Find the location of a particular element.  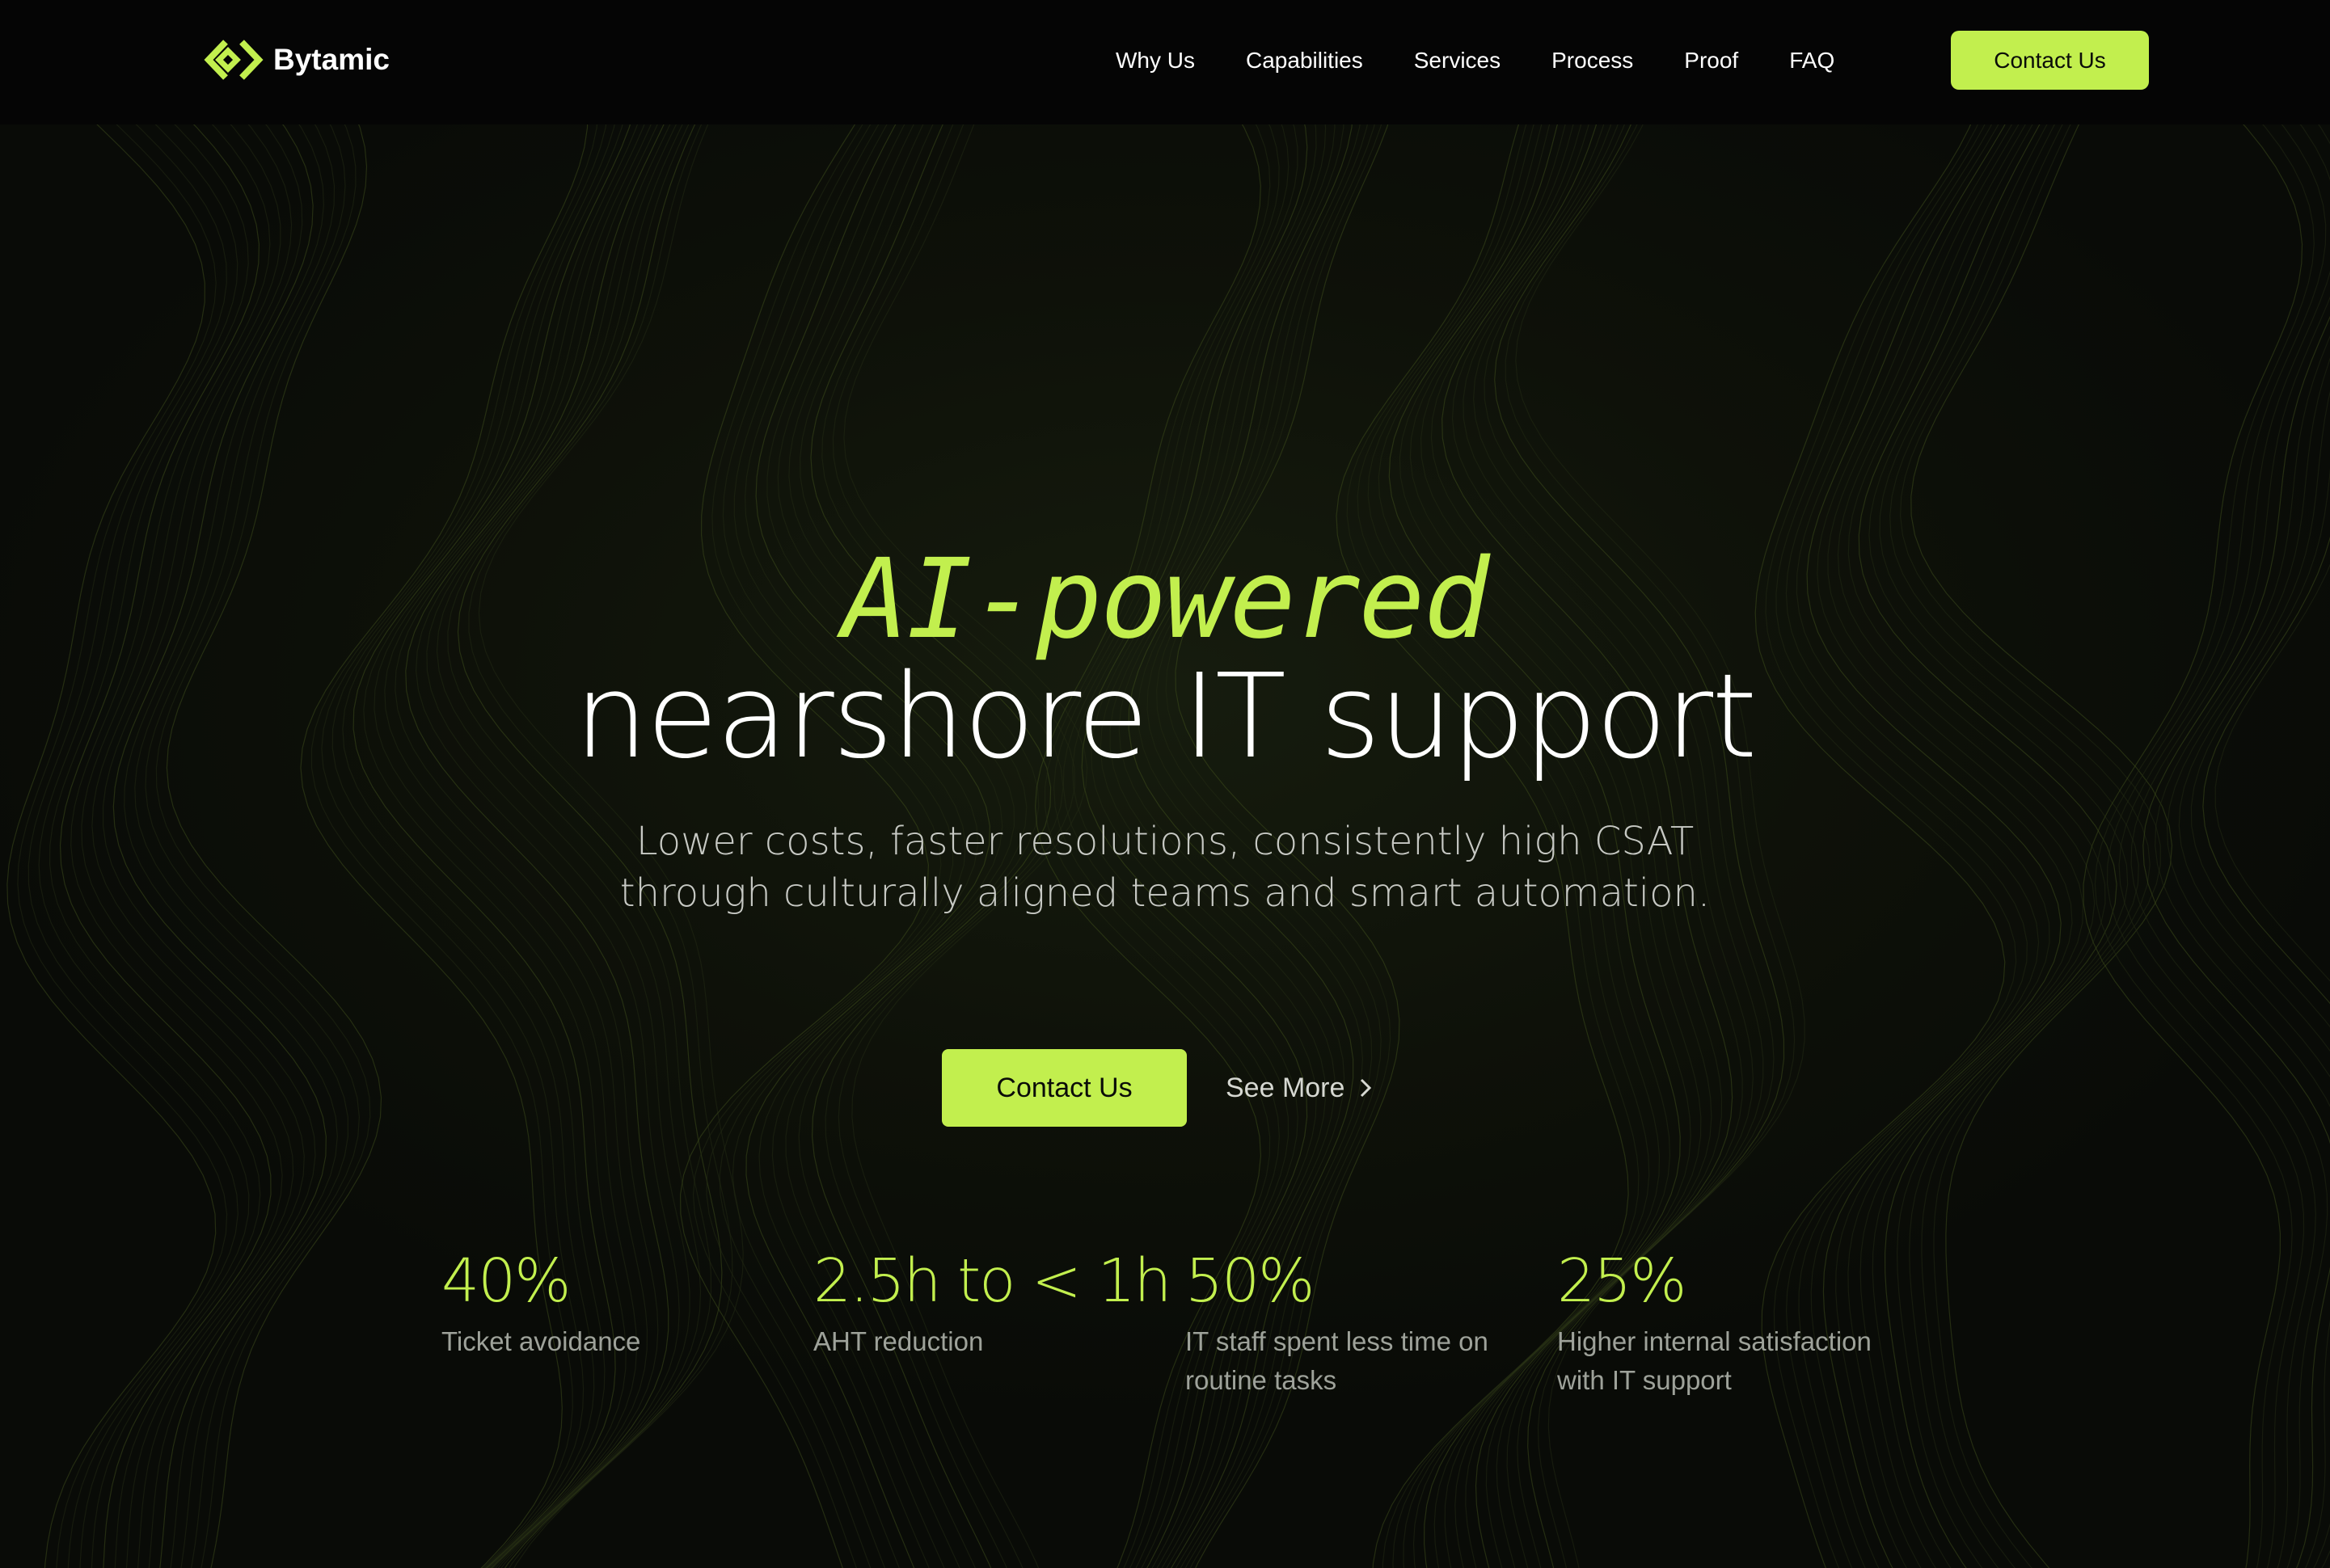

brand-name: Bytamic is located at coordinates (331, 59).